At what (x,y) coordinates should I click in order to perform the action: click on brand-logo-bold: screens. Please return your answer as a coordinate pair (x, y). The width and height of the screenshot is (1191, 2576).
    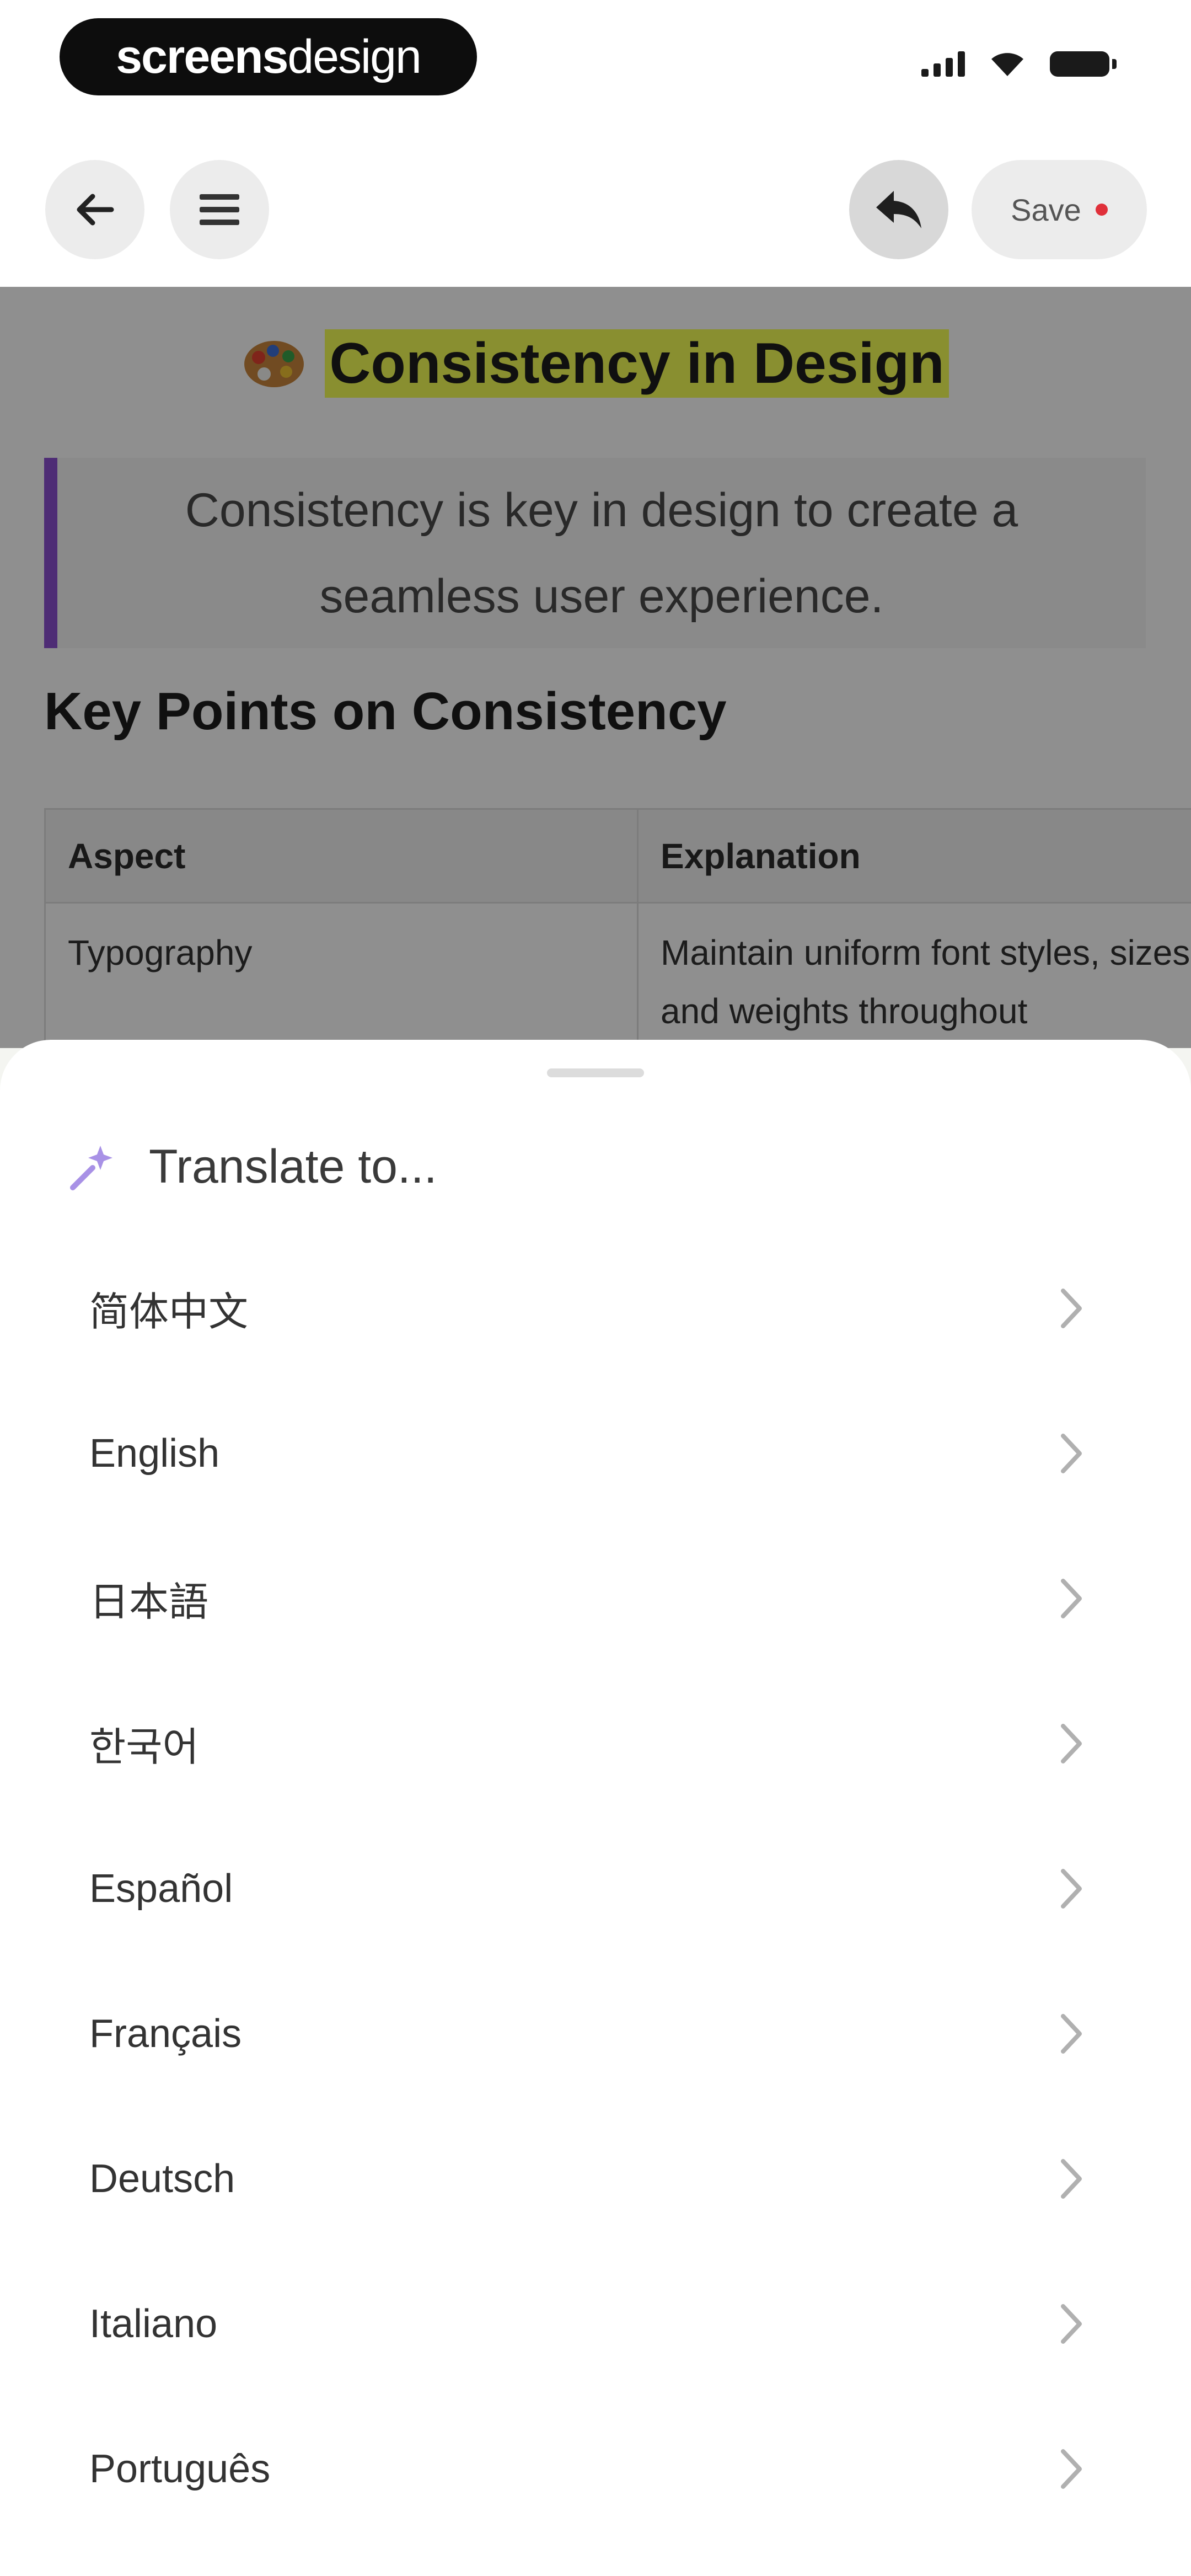
    Looking at the image, I should click on (202, 56).